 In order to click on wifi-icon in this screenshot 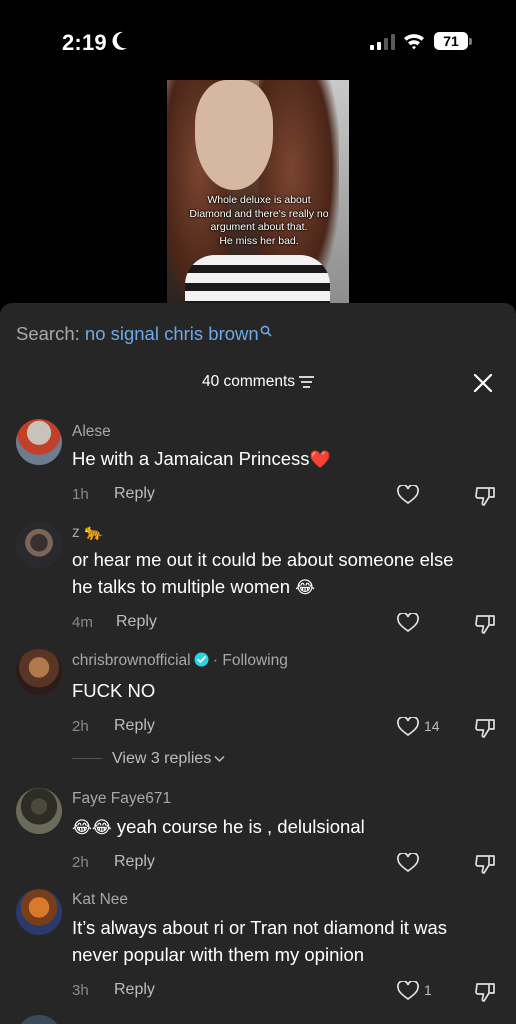, I will do `click(414, 42)`.